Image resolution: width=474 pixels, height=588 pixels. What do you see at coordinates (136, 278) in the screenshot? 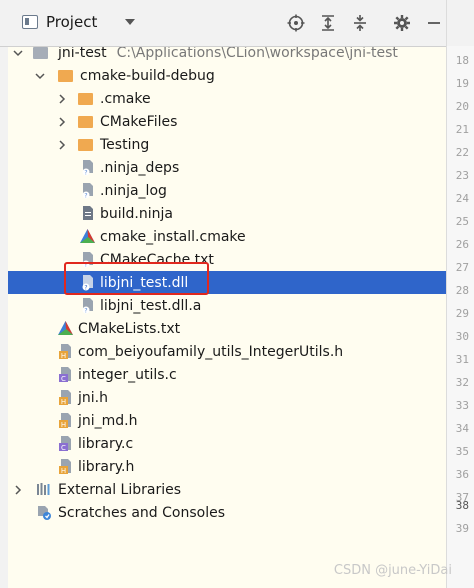
I see `highlight-box` at bounding box center [136, 278].